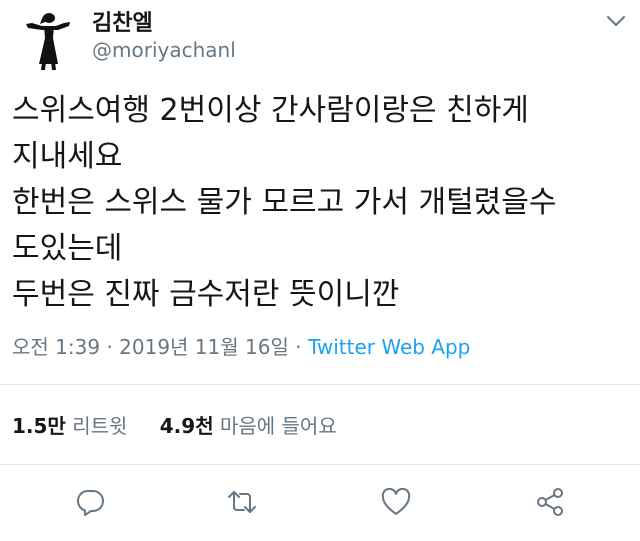 The width and height of the screenshot is (640, 541). I want to click on share-icon, so click(550, 502).